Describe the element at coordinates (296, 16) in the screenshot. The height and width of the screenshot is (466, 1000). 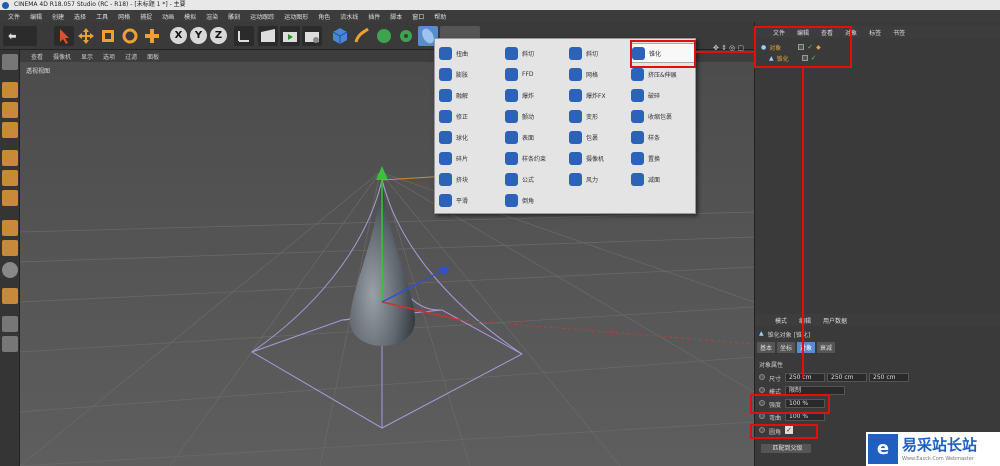
I see `menu-mograph: 运动图形` at that location.